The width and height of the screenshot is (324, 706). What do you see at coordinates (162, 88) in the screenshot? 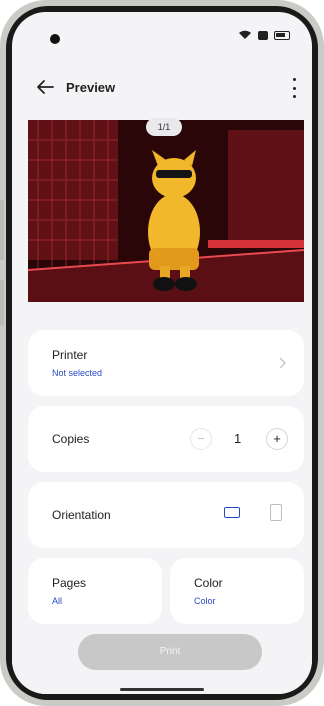
I see `app-bar: Preview` at bounding box center [162, 88].